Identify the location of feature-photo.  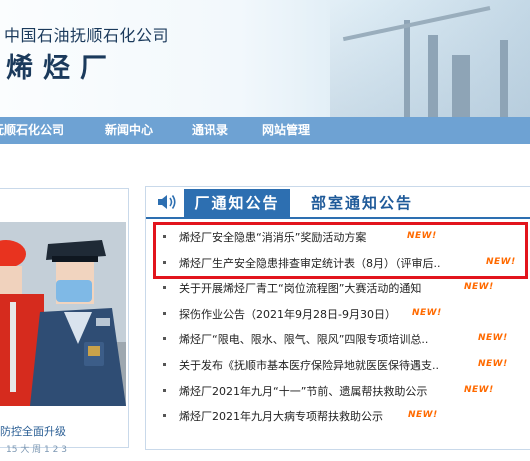
(63, 314).